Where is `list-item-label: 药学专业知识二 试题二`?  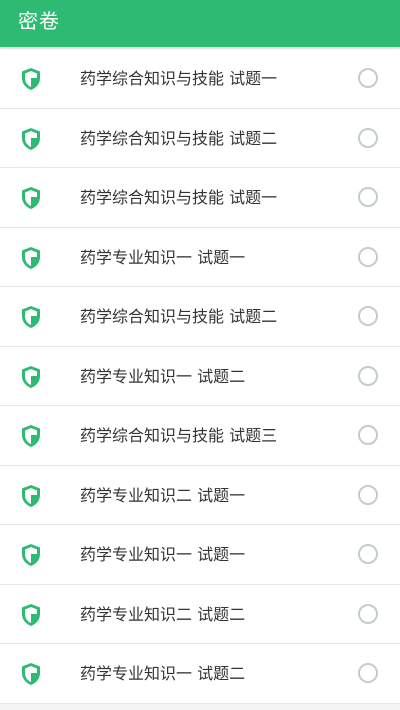
list-item-label: 药学专业知识二 试题二 is located at coordinates (163, 614).